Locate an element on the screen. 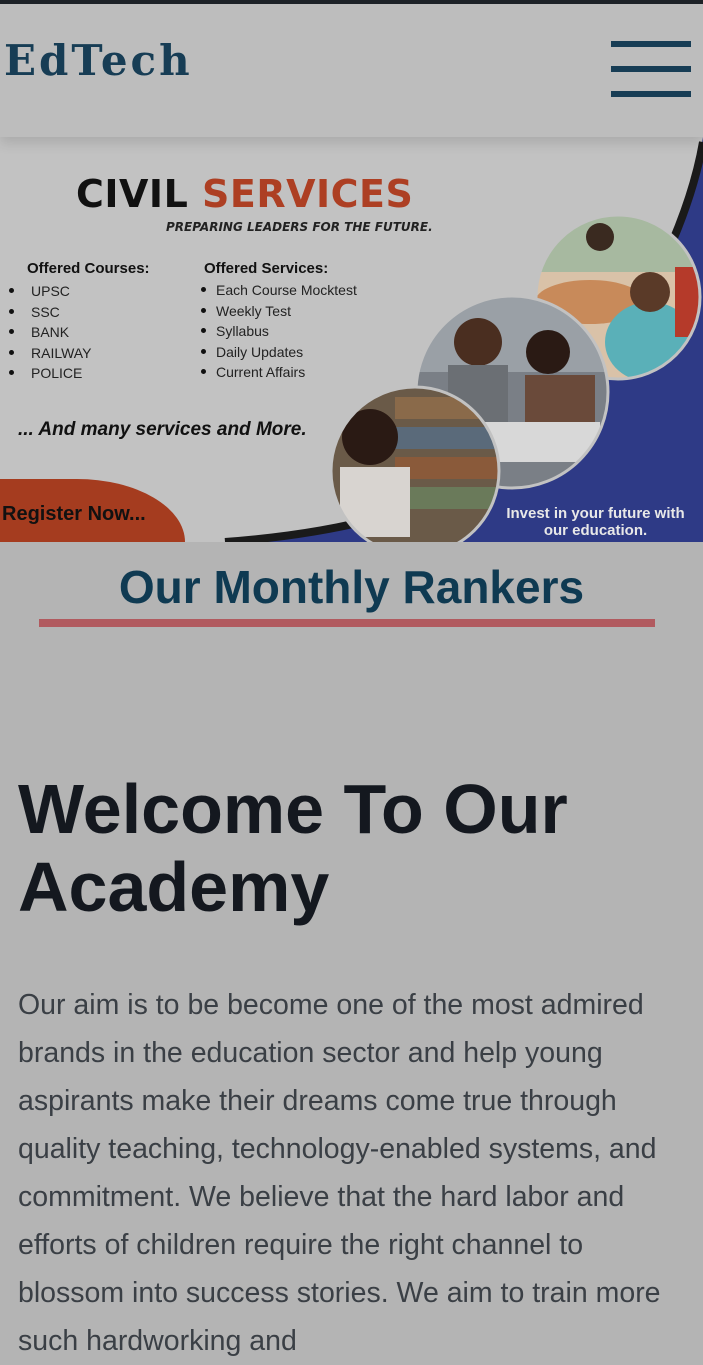 Image resolution: width=703 pixels, height=1365 pixels. hamburger-menu-icon is located at coordinates (651, 69).